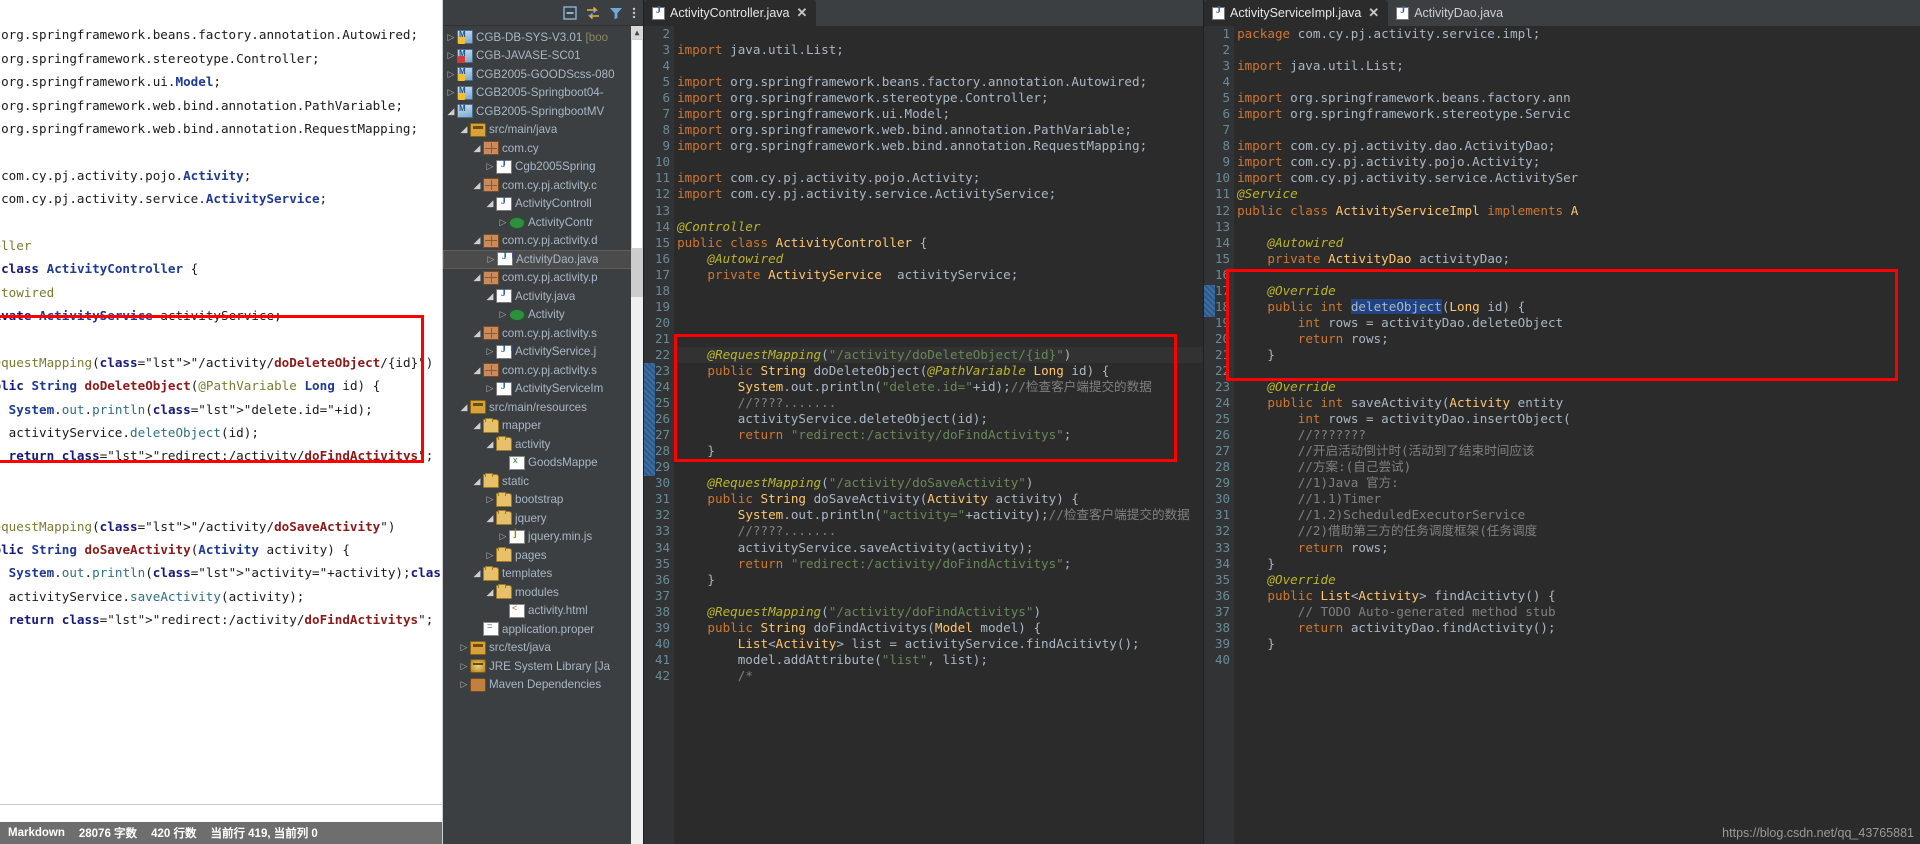 The height and width of the screenshot is (844, 1920). What do you see at coordinates (543, 463) in the screenshot?
I see `tree-item: GoodsMappe` at bounding box center [543, 463].